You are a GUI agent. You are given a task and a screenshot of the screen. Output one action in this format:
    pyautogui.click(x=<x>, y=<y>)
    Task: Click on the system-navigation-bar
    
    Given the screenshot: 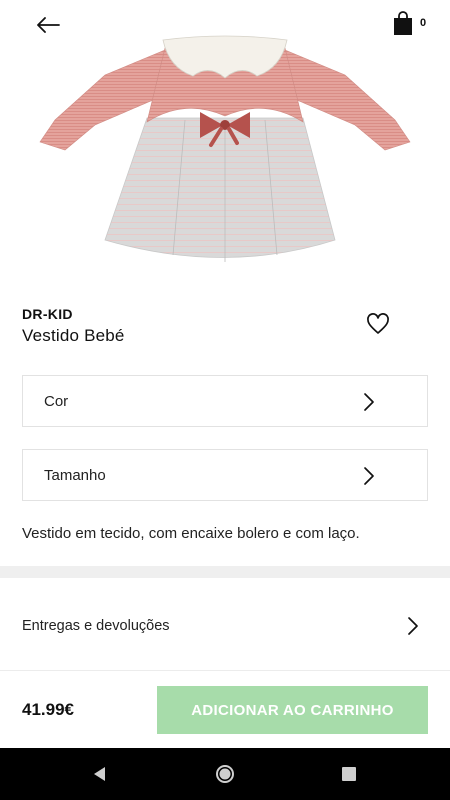 What is the action you would take?
    pyautogui.click(x=225, y=774)
    